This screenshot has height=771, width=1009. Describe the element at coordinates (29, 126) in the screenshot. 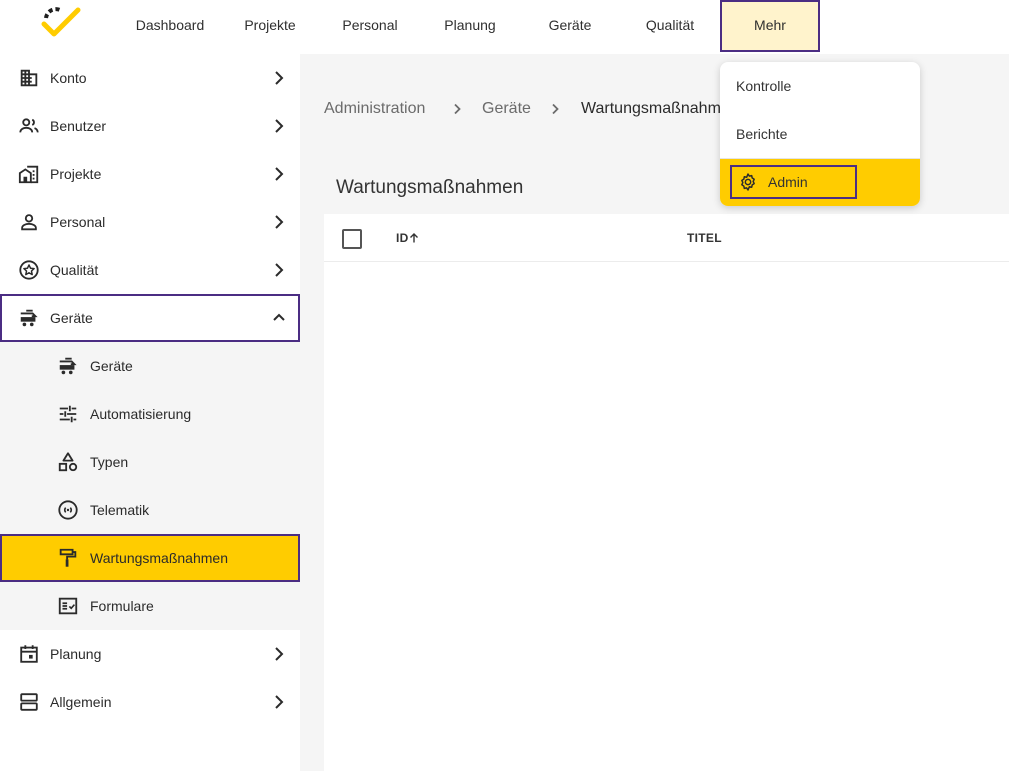

I see `users-icon` at that location.